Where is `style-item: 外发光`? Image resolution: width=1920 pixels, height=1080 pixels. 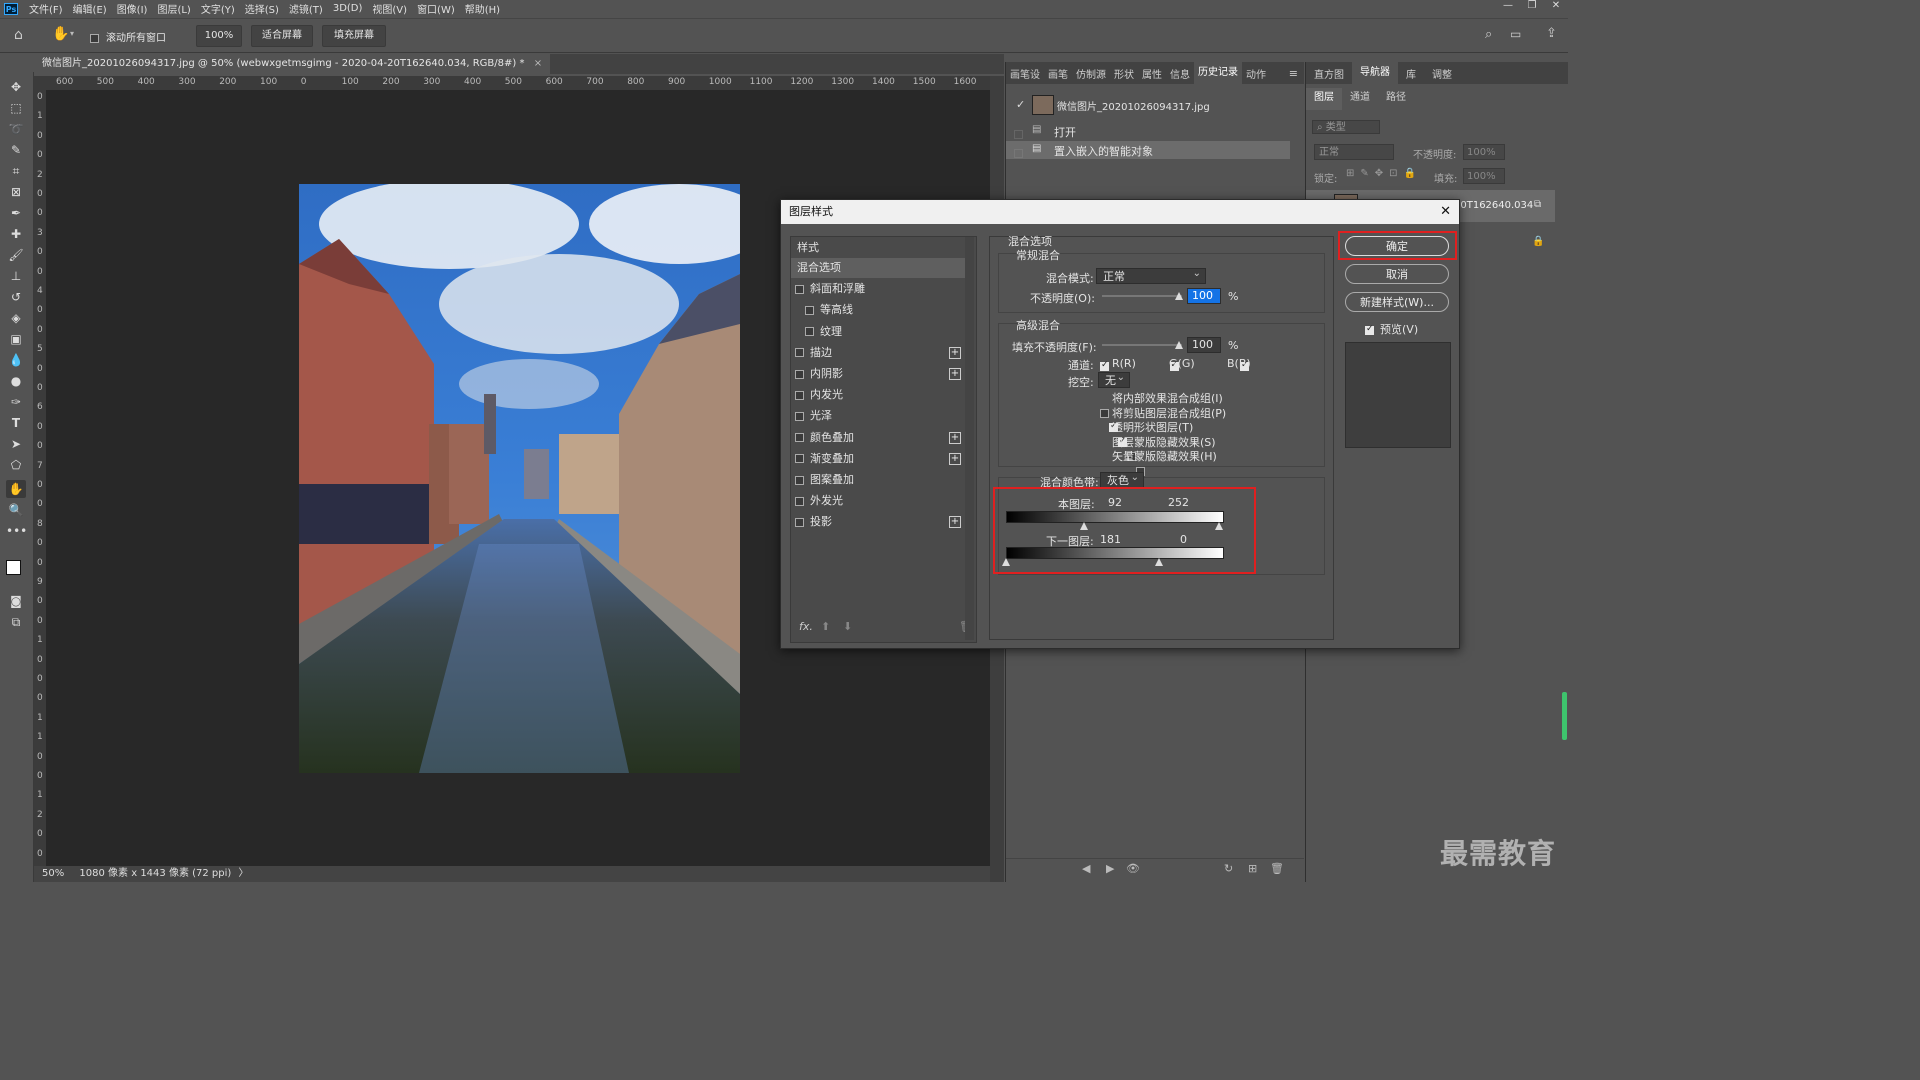 style-item: 外发光 is located at coordinates (877, 501).